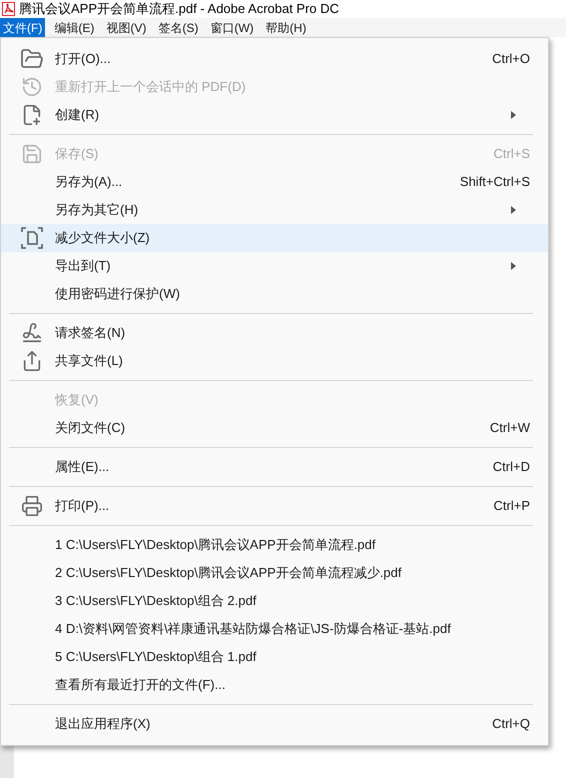 This screenshot has width=566, height=778. What do you see at coordinates (89, 361) in the screenshot?
I see `menu-item-label: 共享文件(L)` at bounding box center [89, 361].